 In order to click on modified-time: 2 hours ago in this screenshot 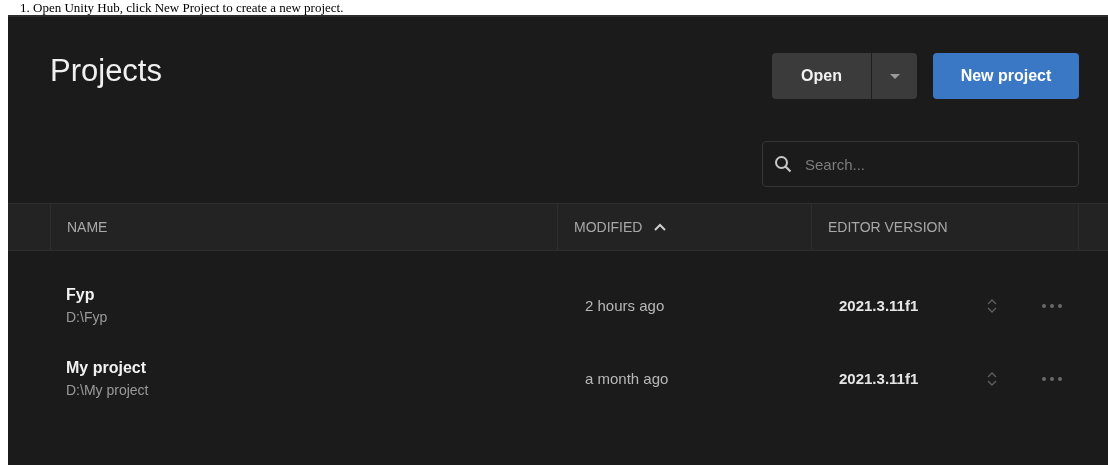, I will do `click(625, 305)`.